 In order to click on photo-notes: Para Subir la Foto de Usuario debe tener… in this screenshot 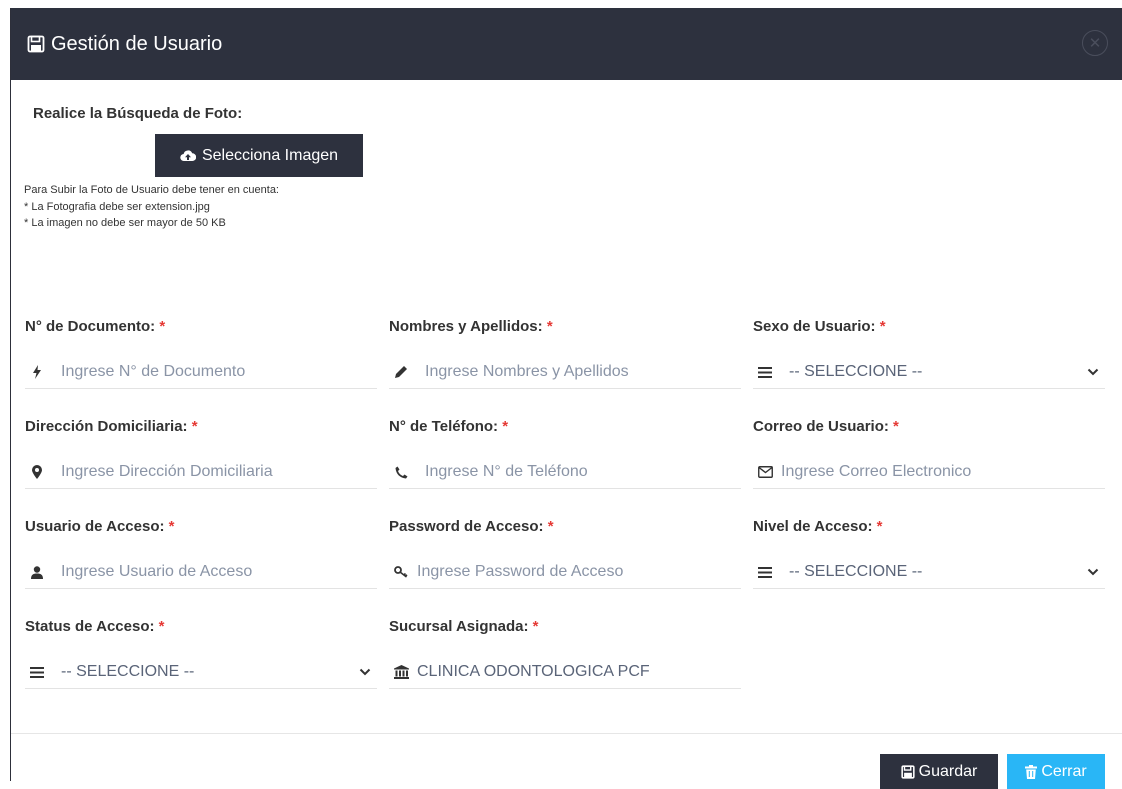, I will do `click(224, 207)`.